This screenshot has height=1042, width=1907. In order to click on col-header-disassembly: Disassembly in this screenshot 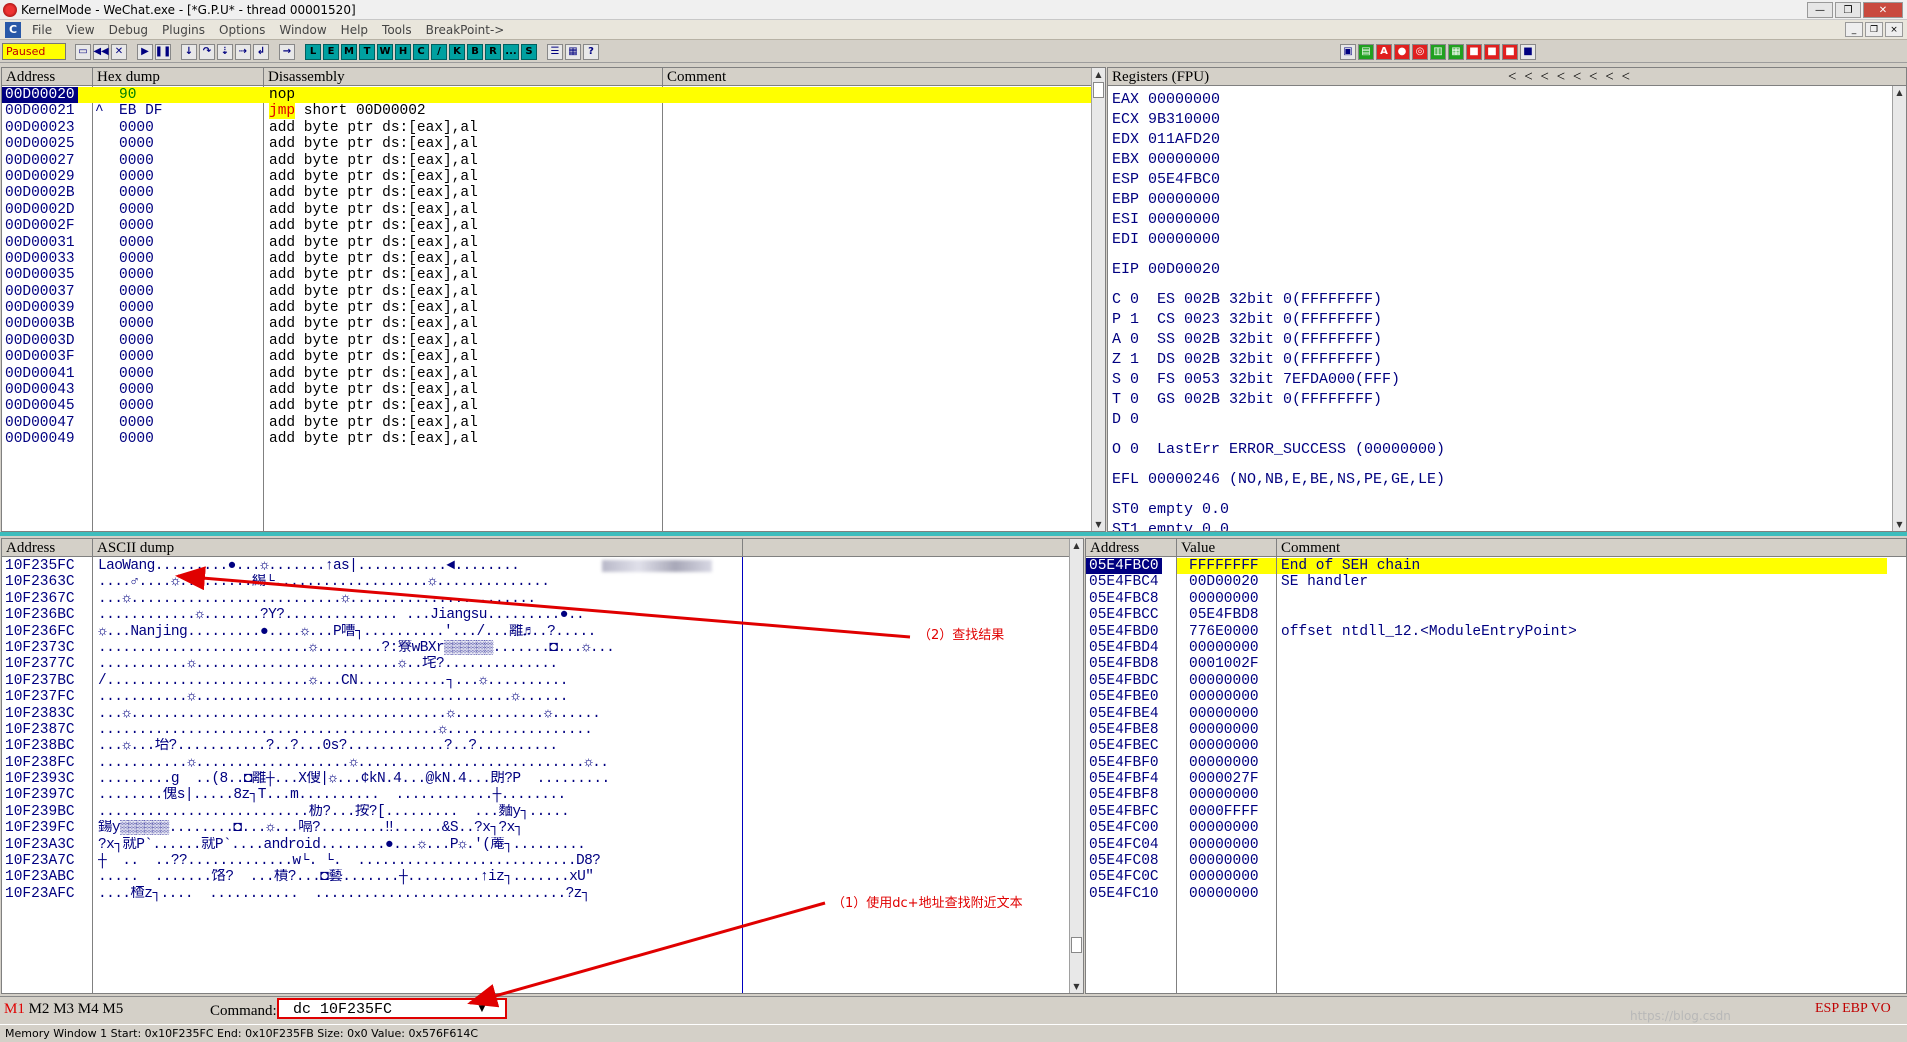, I will do `click(463, 77)`.